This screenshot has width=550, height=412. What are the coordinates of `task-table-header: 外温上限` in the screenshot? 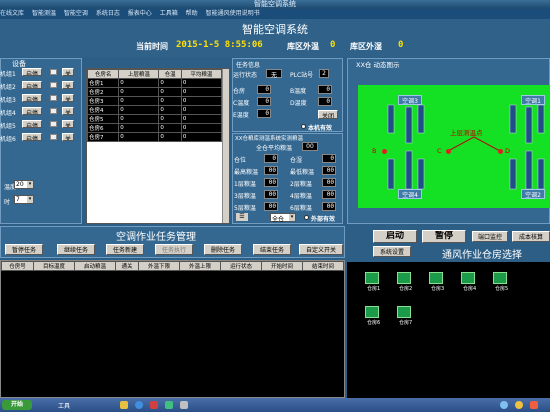 It's located at (199, 266).